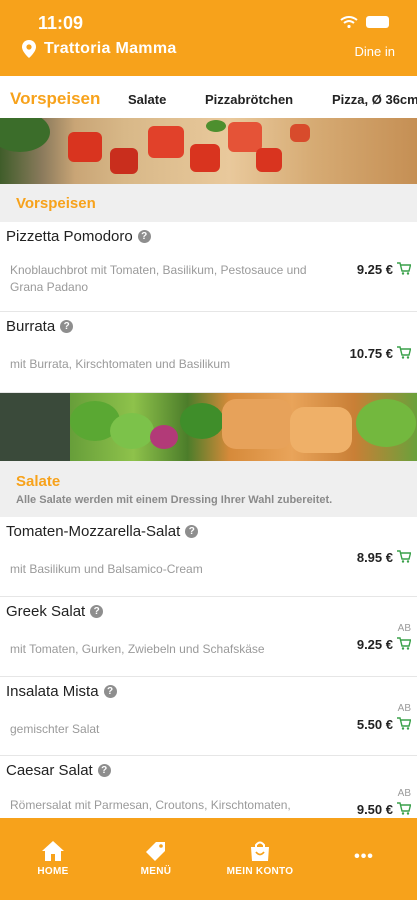 This screenshot has width=417, height=900. I want to click on item-name: Burrata ?, so click(40, 326).